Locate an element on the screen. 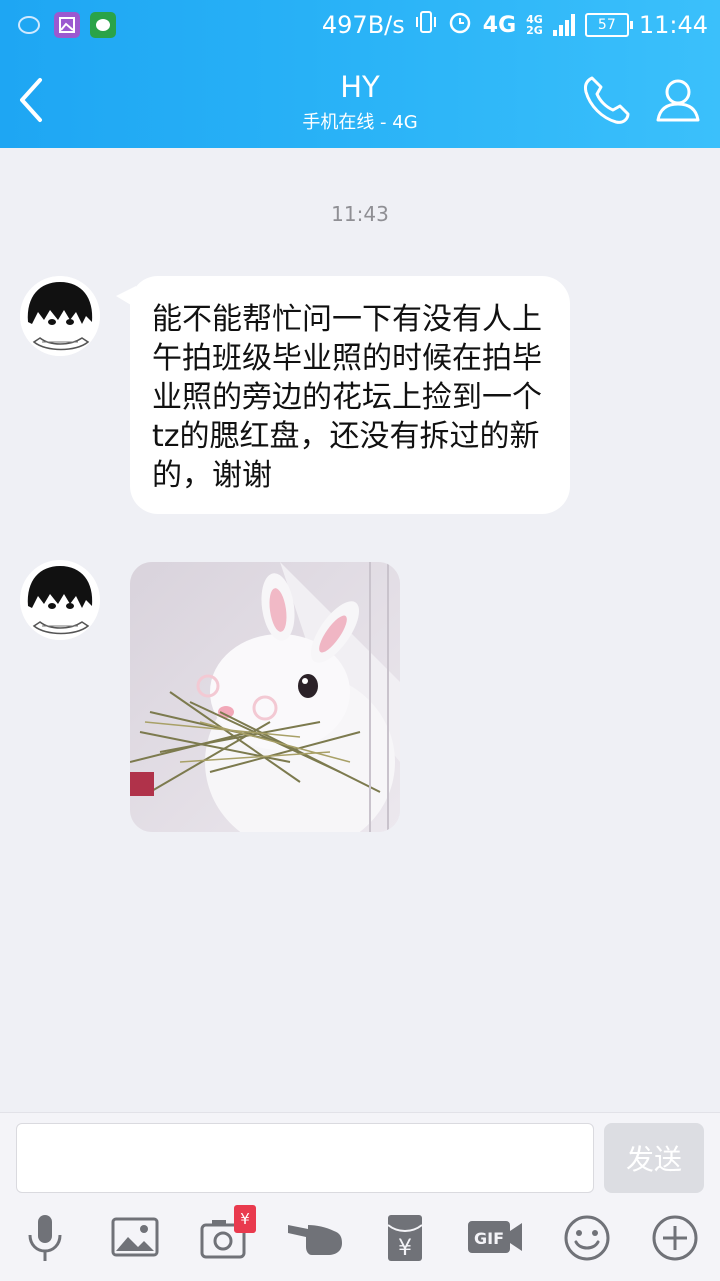 This screenshot has width=720, height=1281. poke-icon is located at coordinates (315, 1240).